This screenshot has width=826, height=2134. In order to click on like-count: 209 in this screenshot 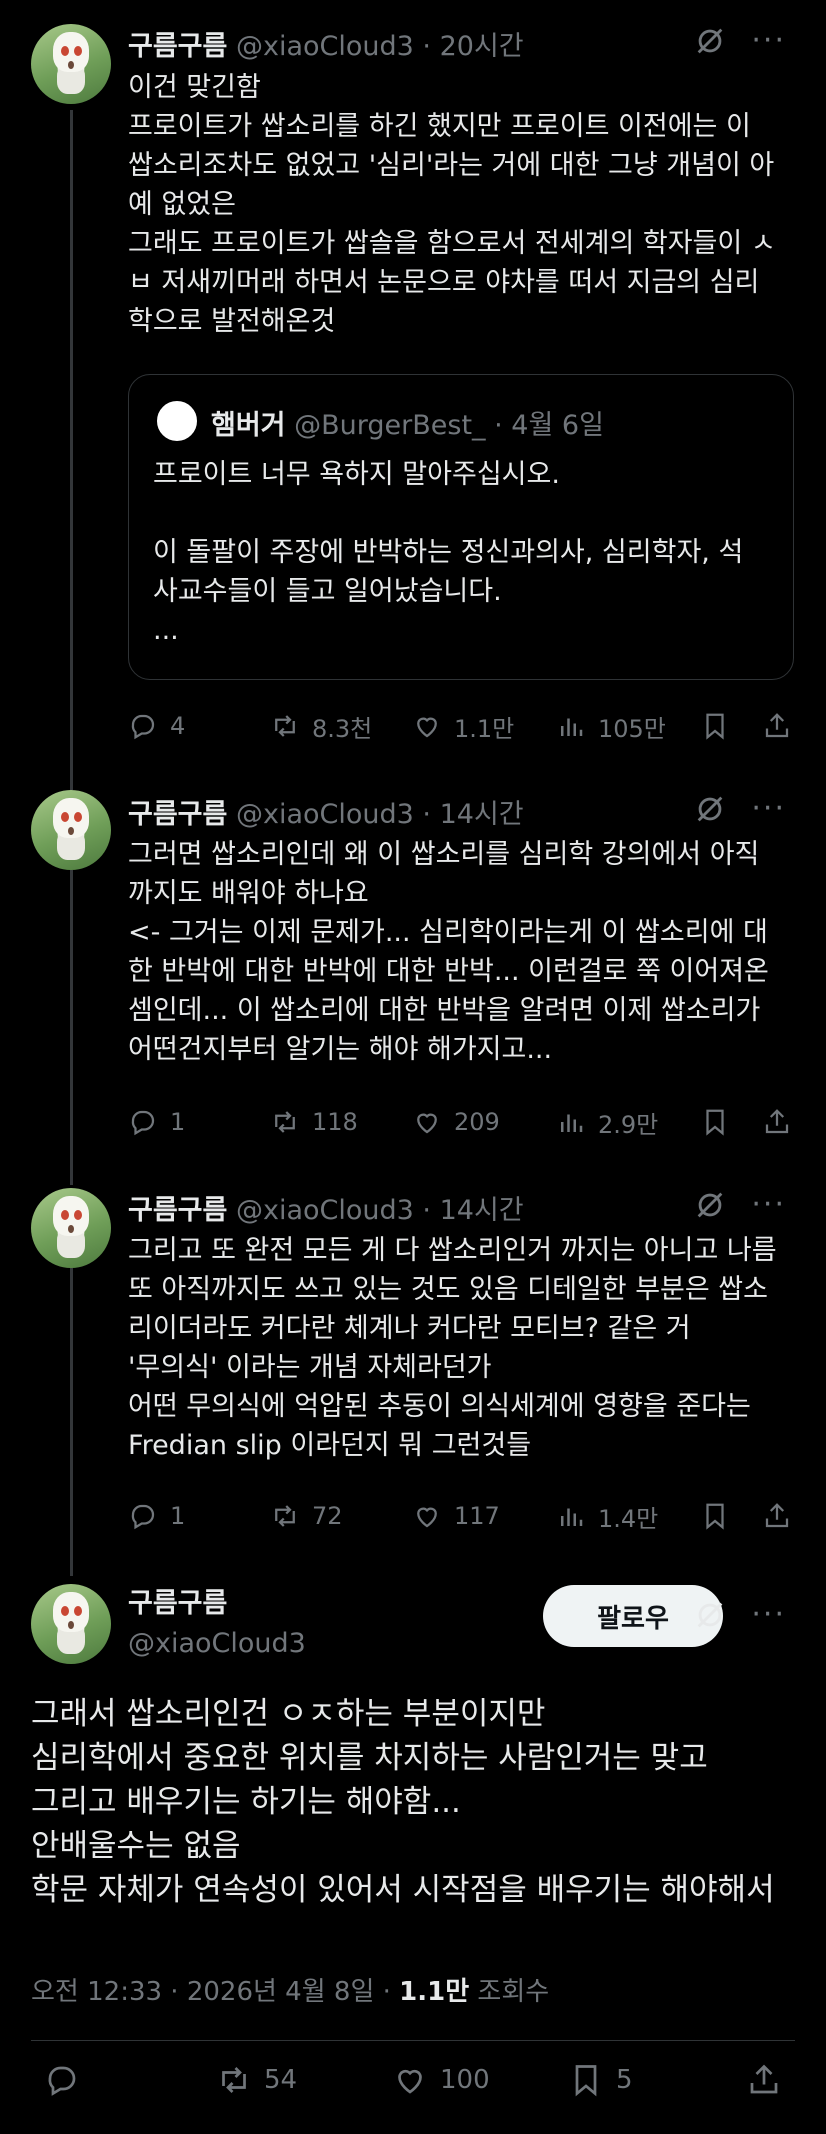, I will do `click(477, 1122)`.